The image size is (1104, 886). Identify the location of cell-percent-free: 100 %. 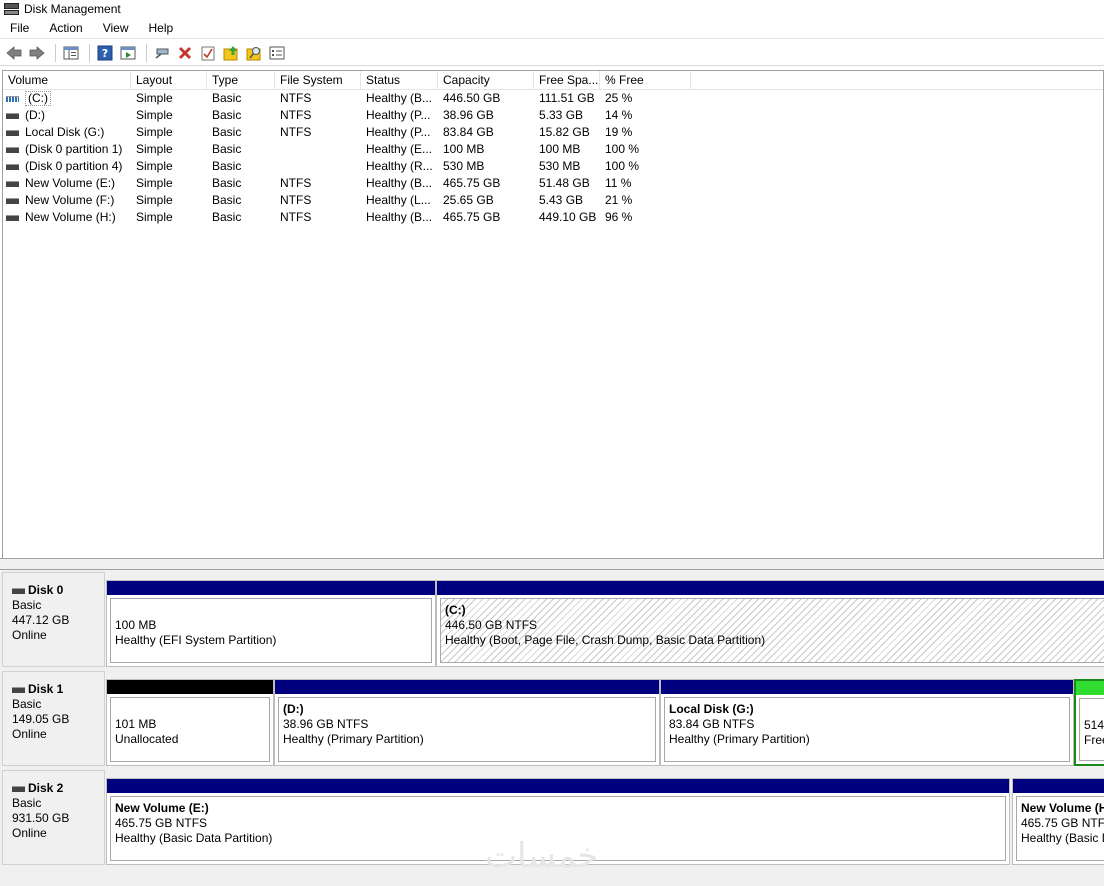
(622, 166).